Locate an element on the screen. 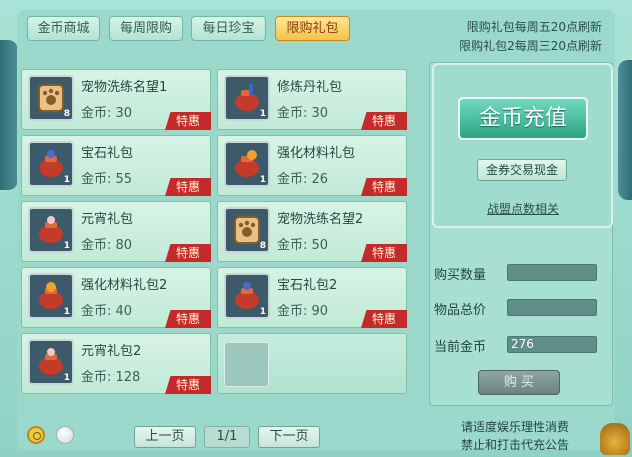  item-name: 强化材料礼包 is located at coordinates (316, 153).